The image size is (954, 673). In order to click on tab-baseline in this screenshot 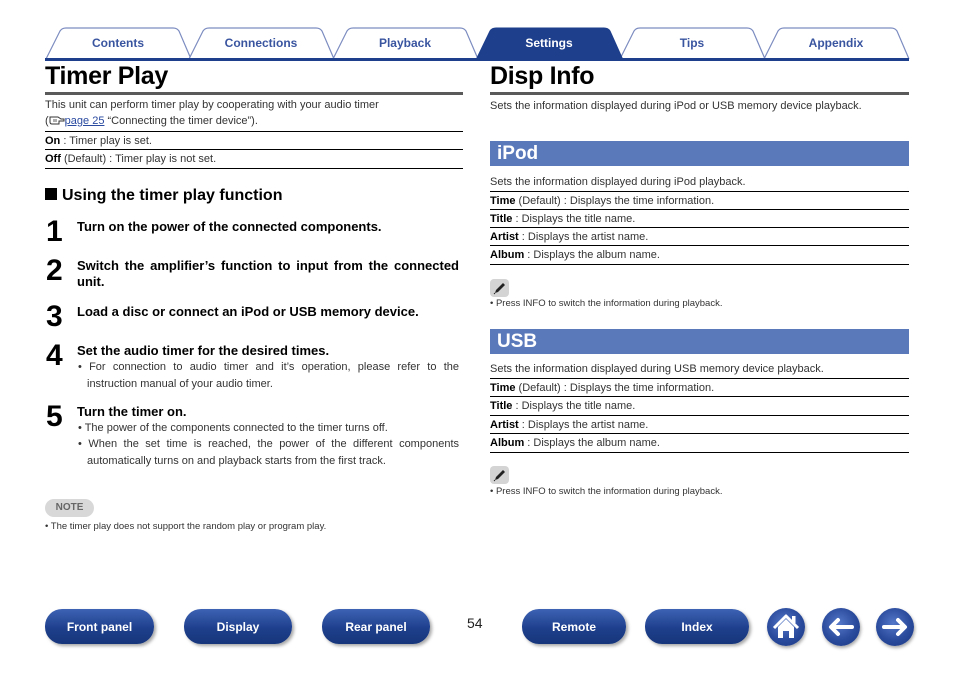, I will do `click(477, 59)`.